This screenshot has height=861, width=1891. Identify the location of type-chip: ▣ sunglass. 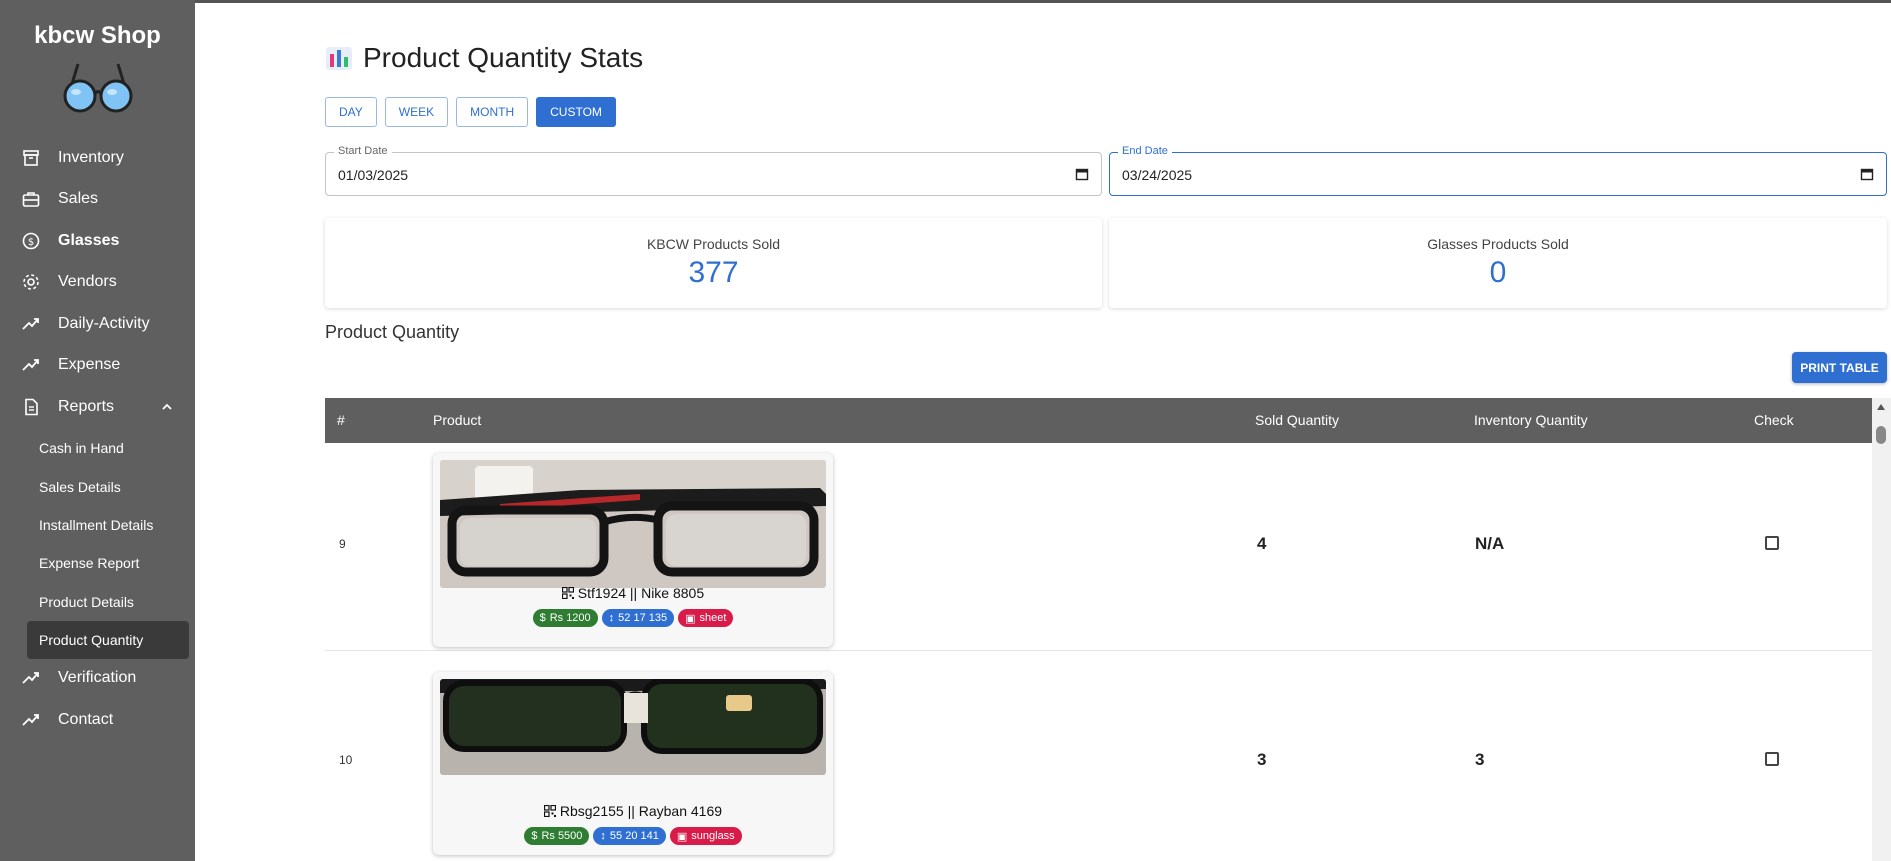
(705, 836).